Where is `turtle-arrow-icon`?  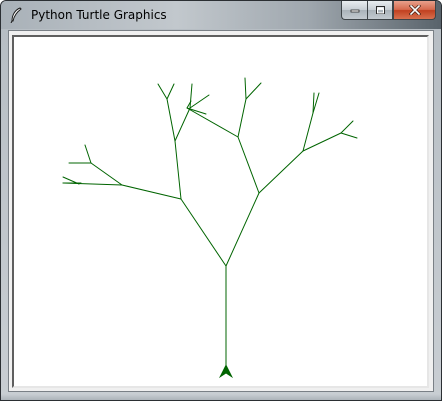
turtle-arrow-icon is located at coordinates (226, 371).